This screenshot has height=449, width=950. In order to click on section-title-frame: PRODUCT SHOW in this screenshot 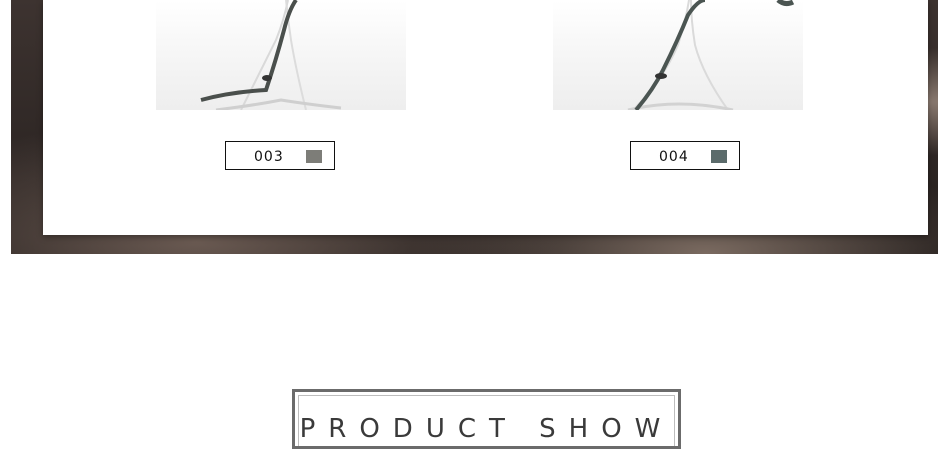, I will do `click(486, 419)`.